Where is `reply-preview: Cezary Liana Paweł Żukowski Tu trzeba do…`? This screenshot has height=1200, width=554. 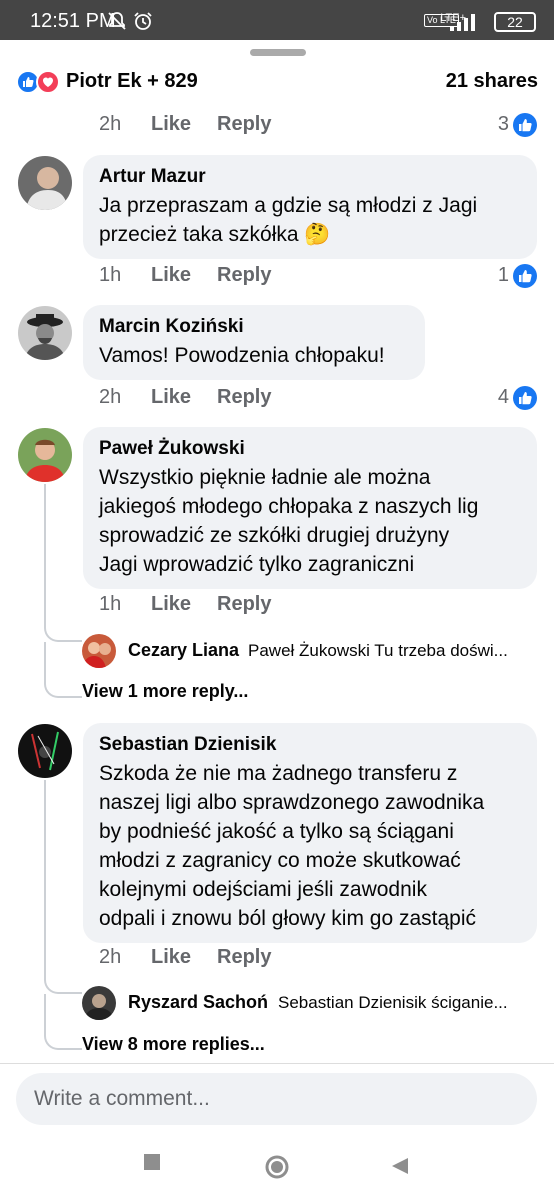 reply-preview: Cezary Liana Paweł Żukowski Tu trzeba do… is located at coordinates (312, 652).